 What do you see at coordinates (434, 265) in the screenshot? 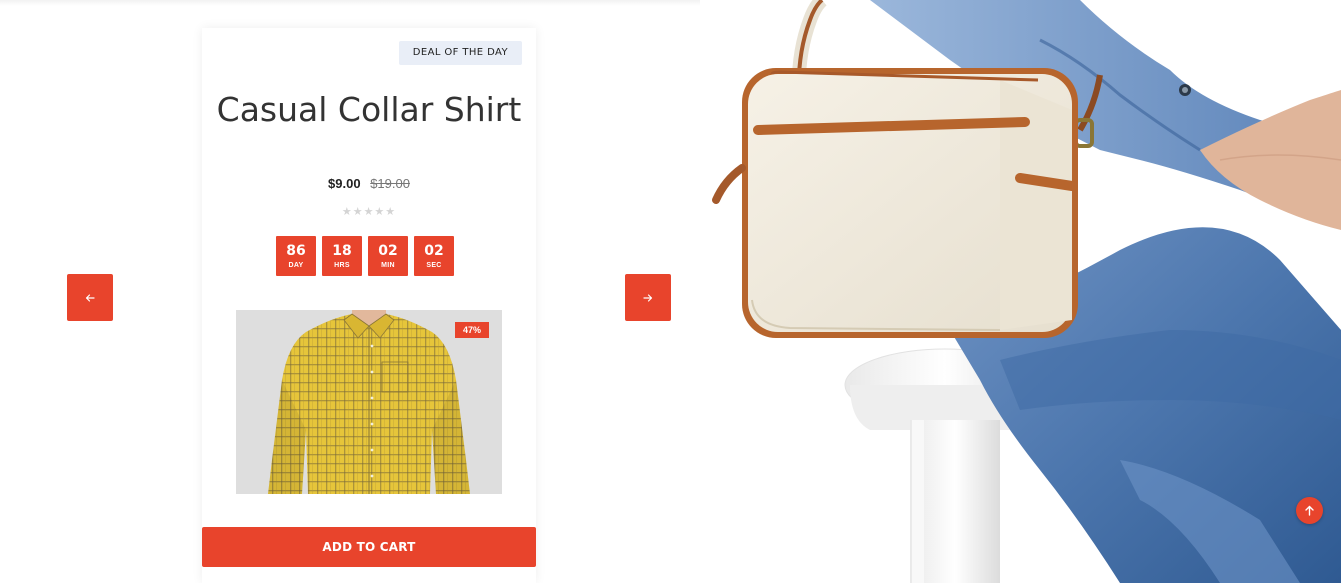
I see `countdown-seconds-unit: SEC` at bounding box center [434, 265].